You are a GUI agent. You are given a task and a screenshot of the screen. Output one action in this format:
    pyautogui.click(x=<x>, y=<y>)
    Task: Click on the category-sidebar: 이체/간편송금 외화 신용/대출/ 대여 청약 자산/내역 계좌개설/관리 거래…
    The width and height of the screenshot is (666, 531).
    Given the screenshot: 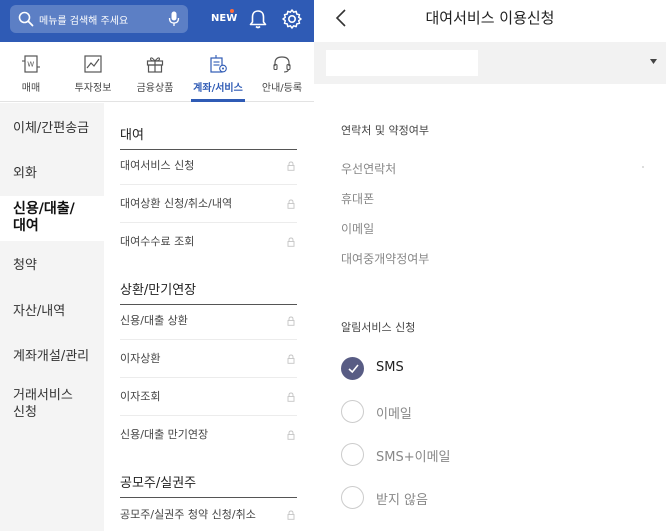 What is the action you would take?
    pyautogui.click(x=52, y=317)
    